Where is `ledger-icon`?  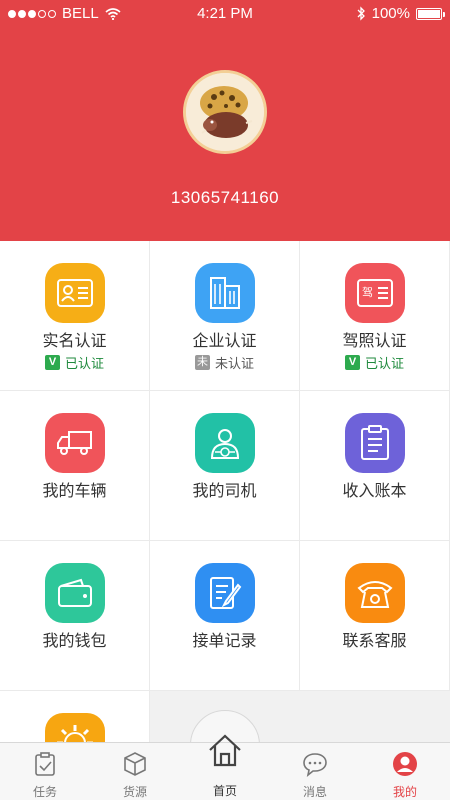
ledger-icon is located at coordinates (375, 443).